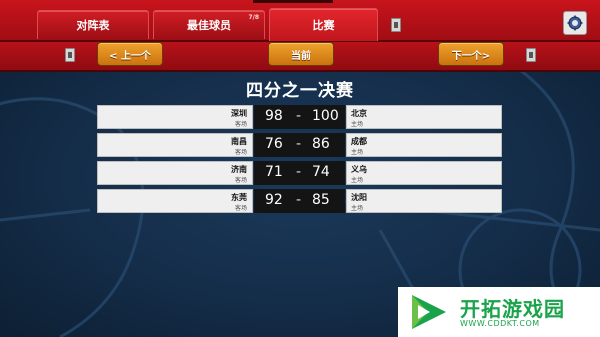  I want to click on away-score: 74, so click(321, 172).